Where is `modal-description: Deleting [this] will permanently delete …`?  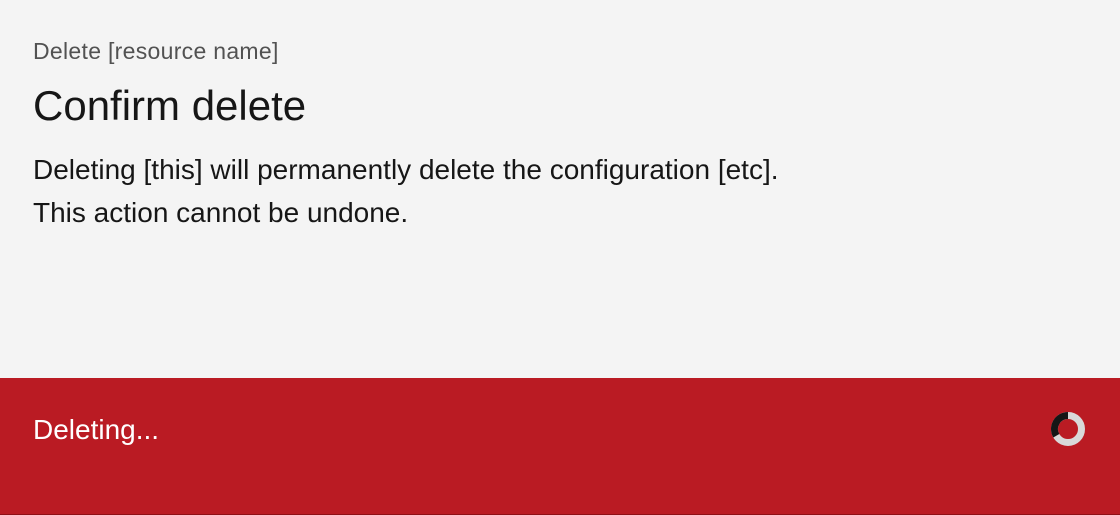
modal-description: Deleting [this] will permanently delete … is located at coordinates (406, 191).